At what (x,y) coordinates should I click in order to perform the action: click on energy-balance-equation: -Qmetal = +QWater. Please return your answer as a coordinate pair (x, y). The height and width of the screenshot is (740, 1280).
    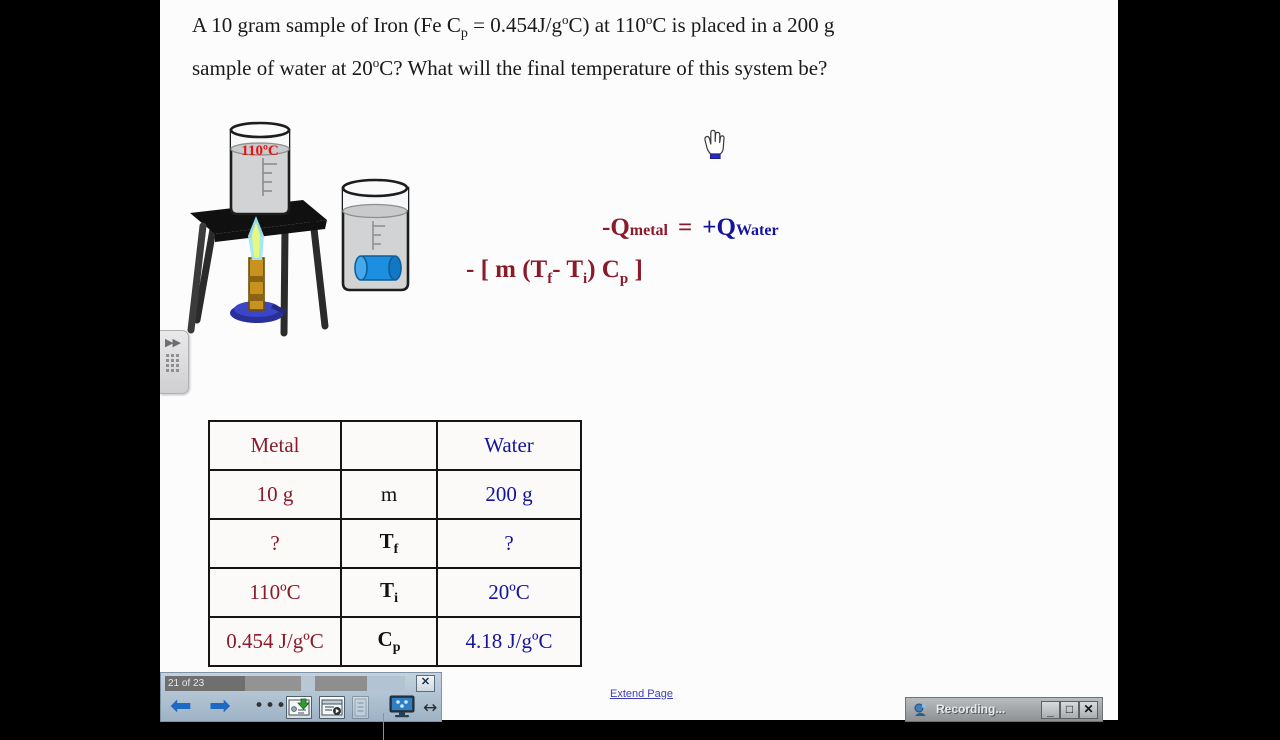
    Looking at the image, I should click on (690, 228).